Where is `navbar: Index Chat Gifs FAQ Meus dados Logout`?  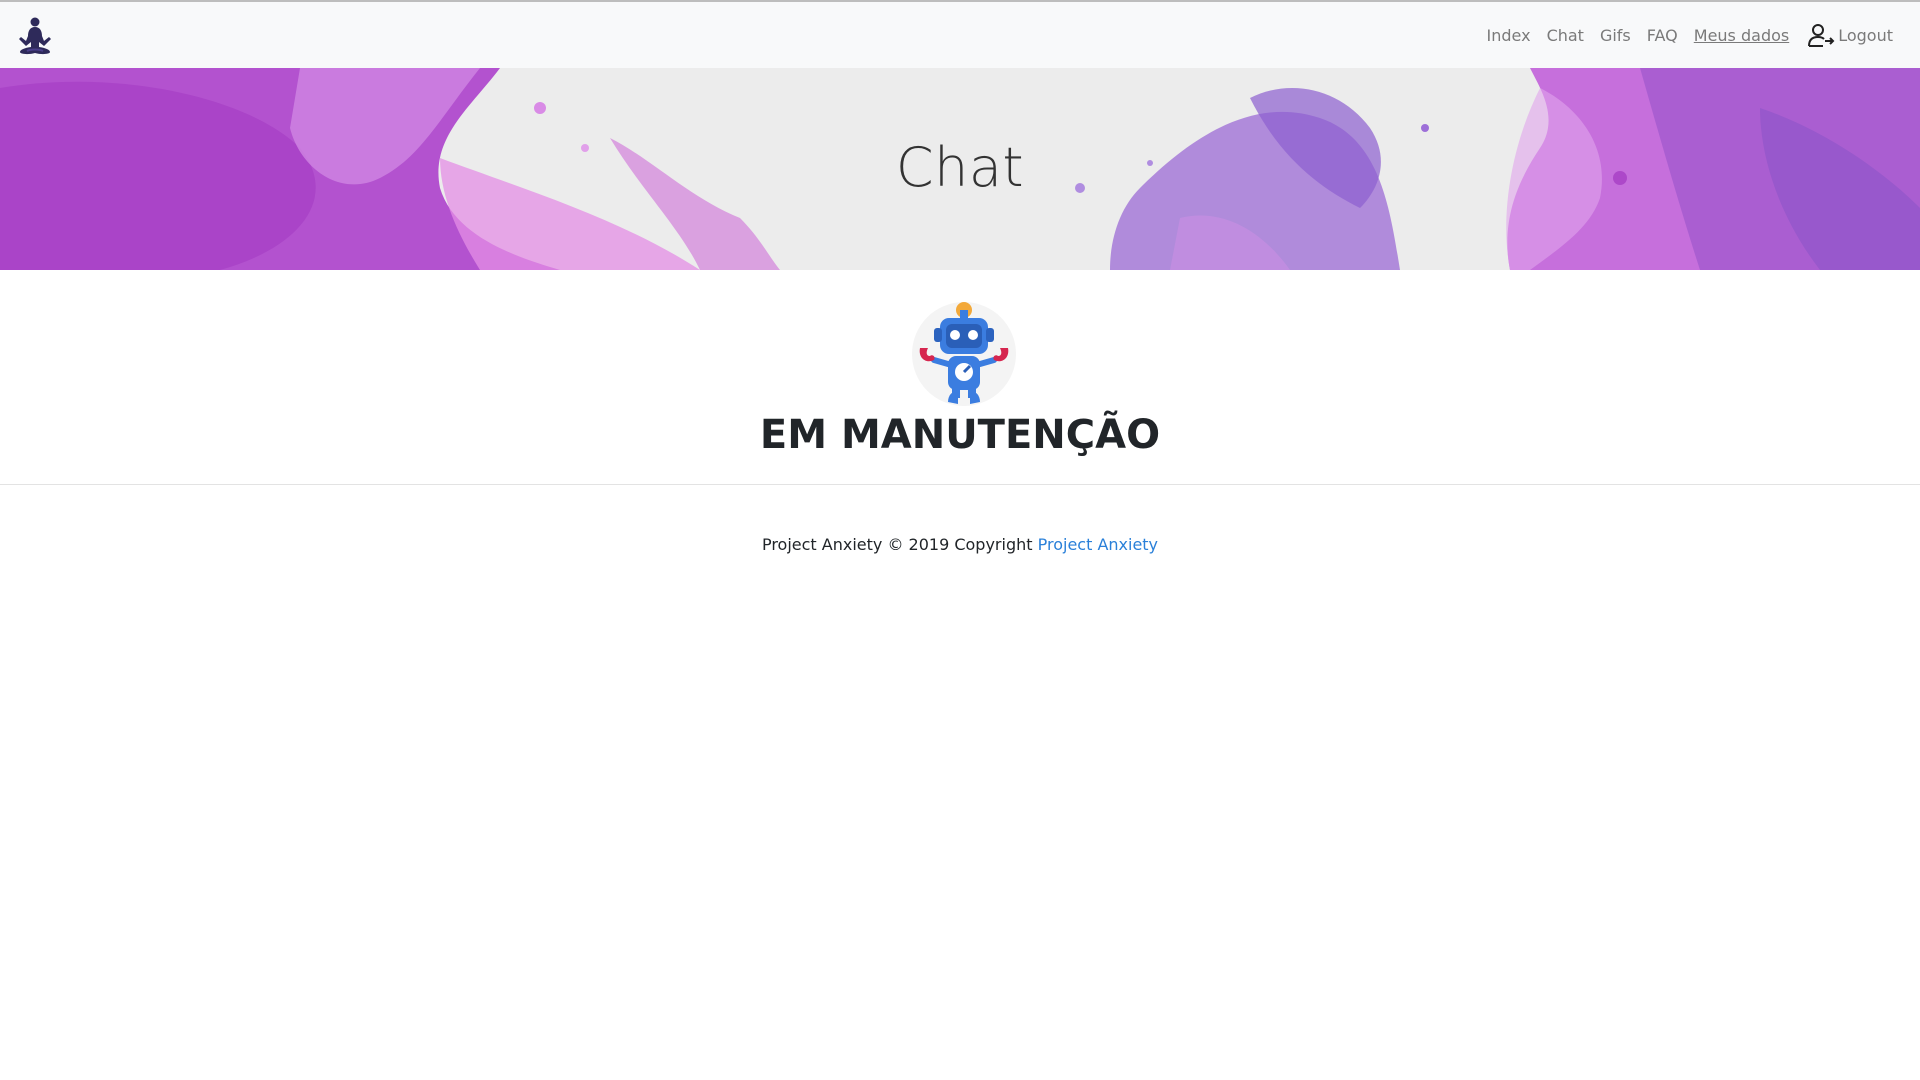
navbar: Index Chat Gifs FAQ Meus dados Logout is located at coordinates (960, 34).